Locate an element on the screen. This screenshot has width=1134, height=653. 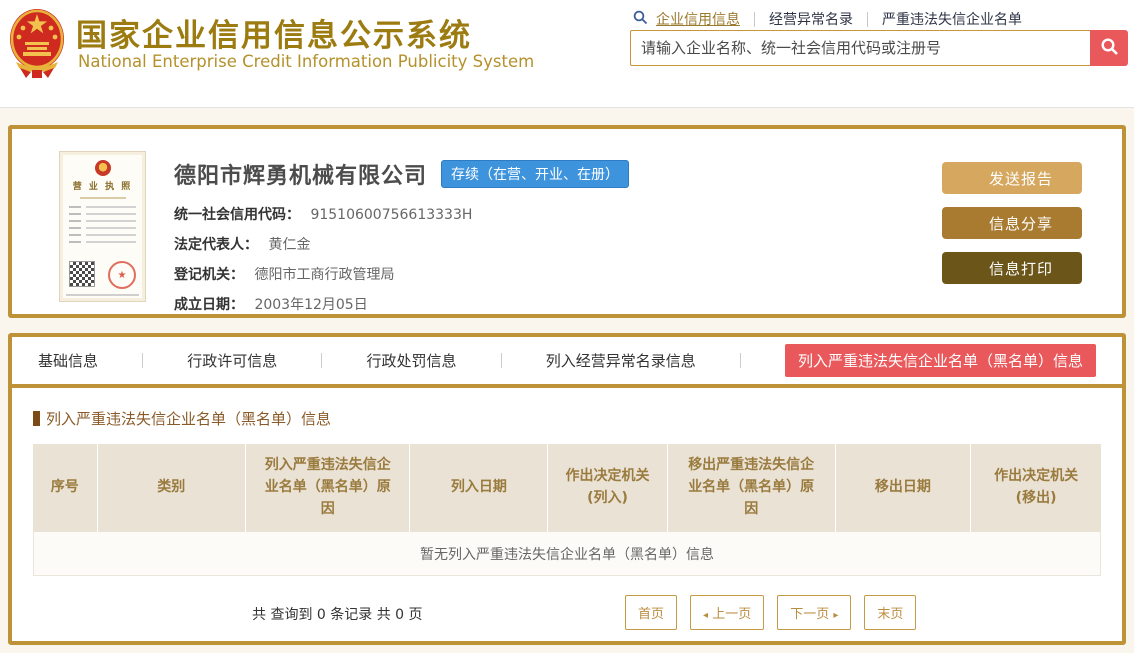
col-header-inclusion-reason: 列入严重违法失信企业名单（黑名单）原因 is located at coordinates (327, 488).